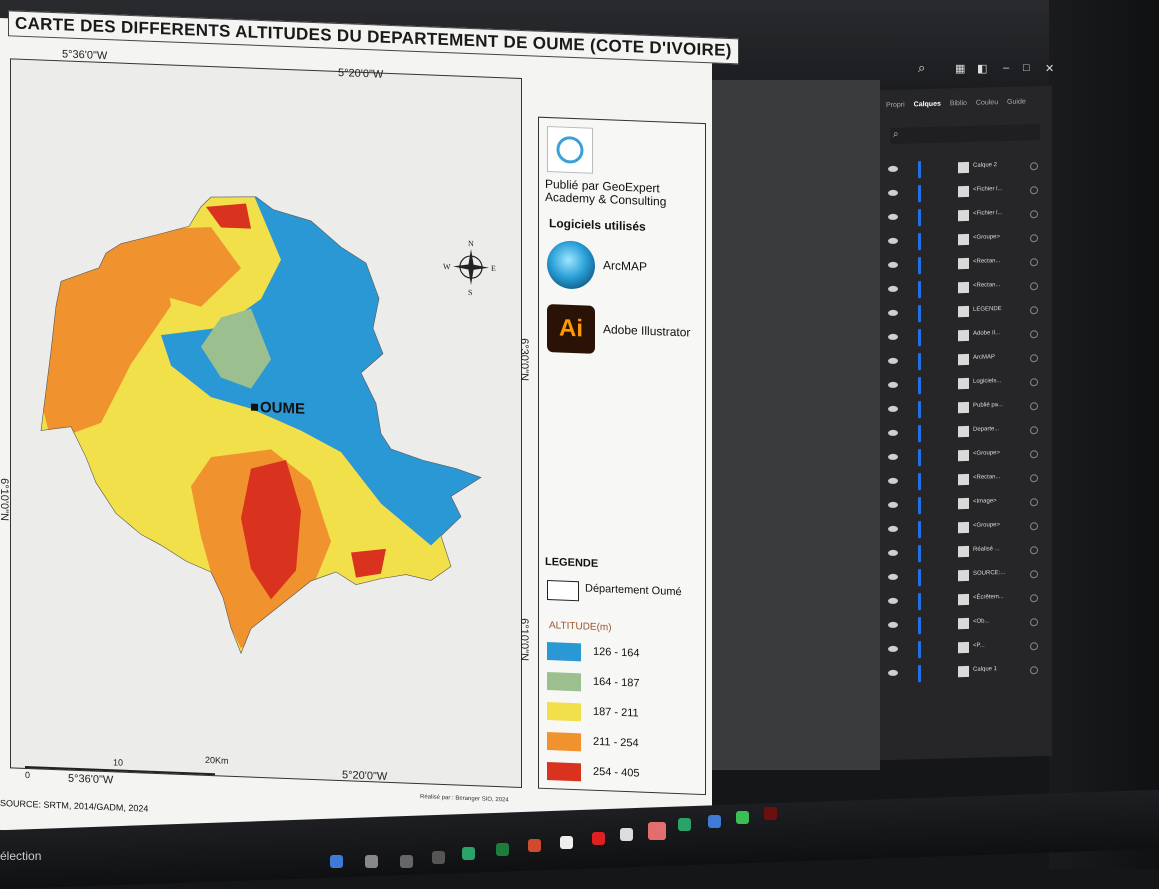 This screenshot has width=1159, height=889. Describe the element at coordinates (987, 237) in the screenshot. I see `layer-name: <Groupe>` at that location.